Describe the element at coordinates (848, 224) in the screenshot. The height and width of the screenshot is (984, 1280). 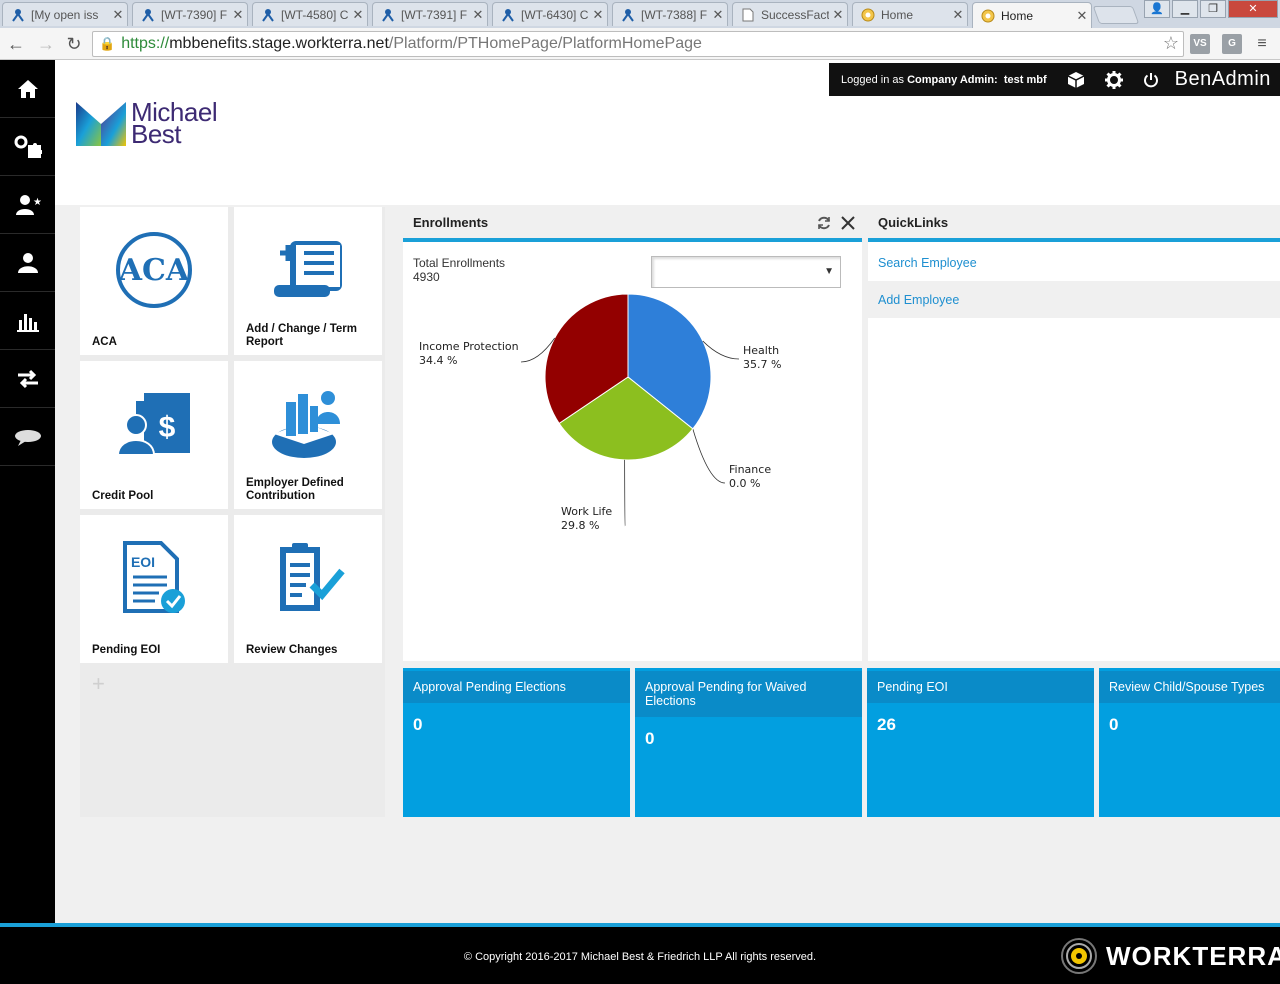
I see `panel-close-icon` at that location.